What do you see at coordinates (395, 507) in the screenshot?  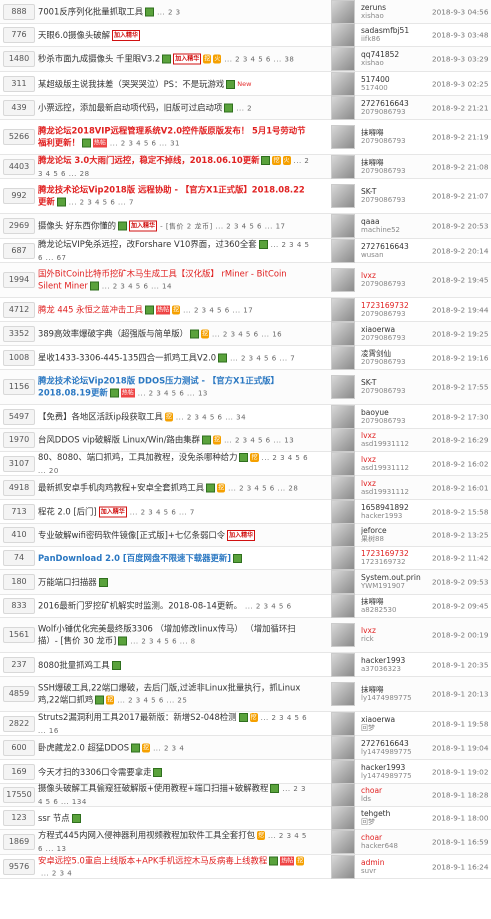 I see `author-name: 1658941892` at bounding box center [395, 507].